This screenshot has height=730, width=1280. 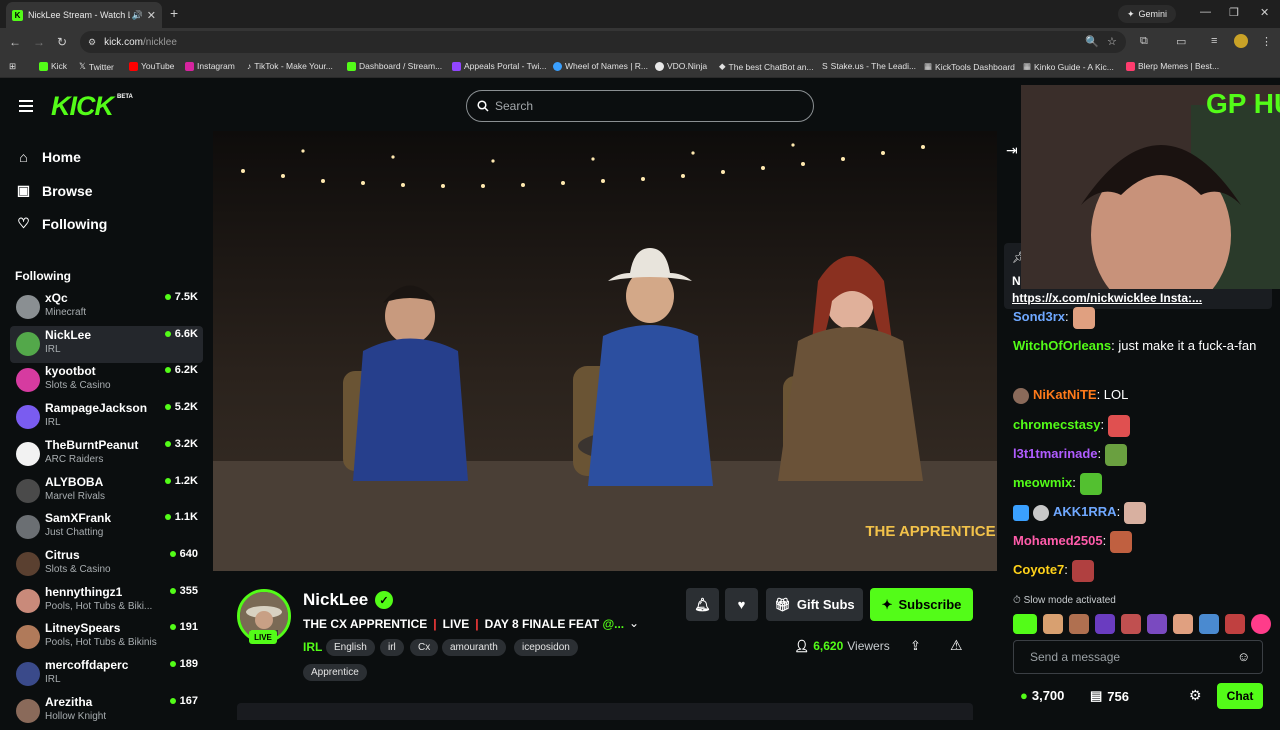 I want to click on collapse-chat-icon: ⇥, so click(x=1012, y=150).